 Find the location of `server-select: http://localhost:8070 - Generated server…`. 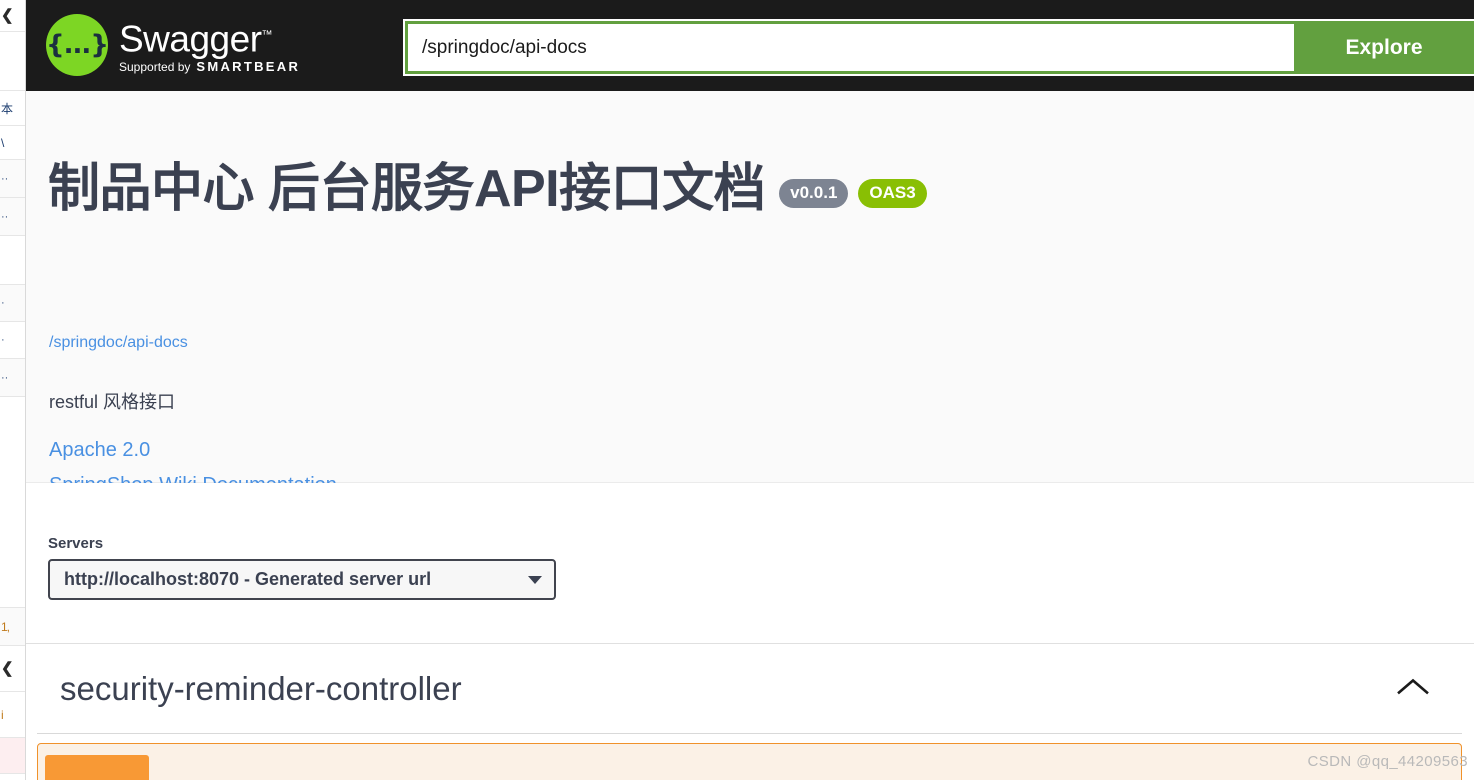

server-select: http://localhost:8070 - Generated server… is located at coordinates (302, 579).